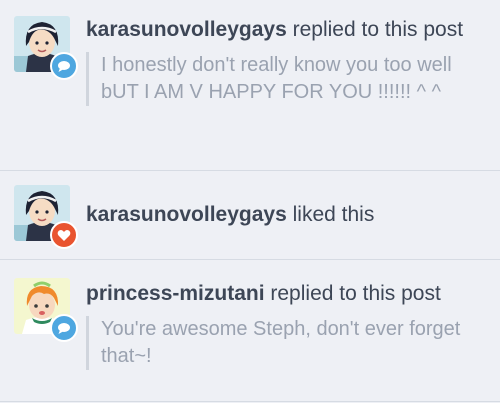 The image size is (500, 403). I want to click on note-body: karasunovolleygays liked this, so click(287, 215).